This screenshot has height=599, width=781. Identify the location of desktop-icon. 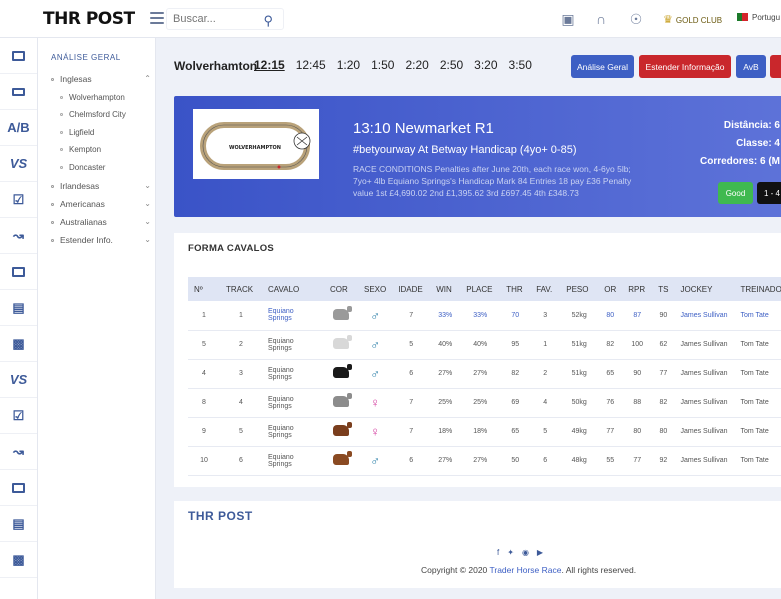
(18, 92).